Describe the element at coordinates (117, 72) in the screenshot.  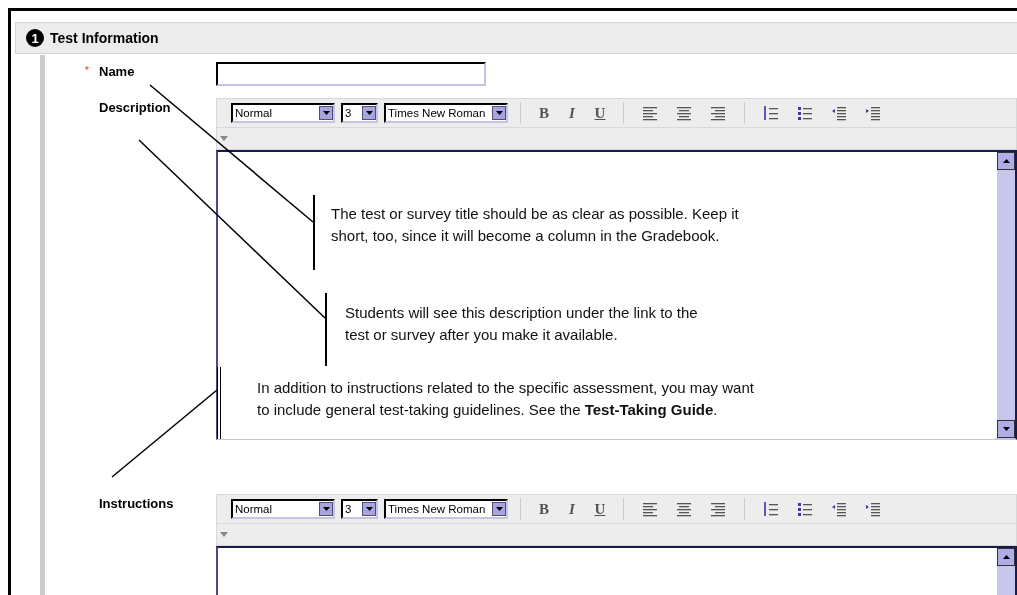
I see `field-label: Name` at that location.